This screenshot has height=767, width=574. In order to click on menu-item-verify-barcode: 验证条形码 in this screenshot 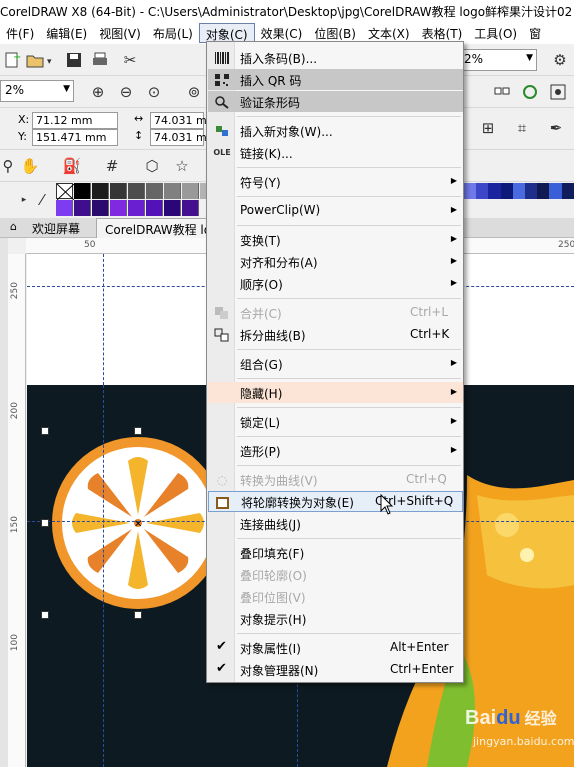, I will do `click(335, 101)`.